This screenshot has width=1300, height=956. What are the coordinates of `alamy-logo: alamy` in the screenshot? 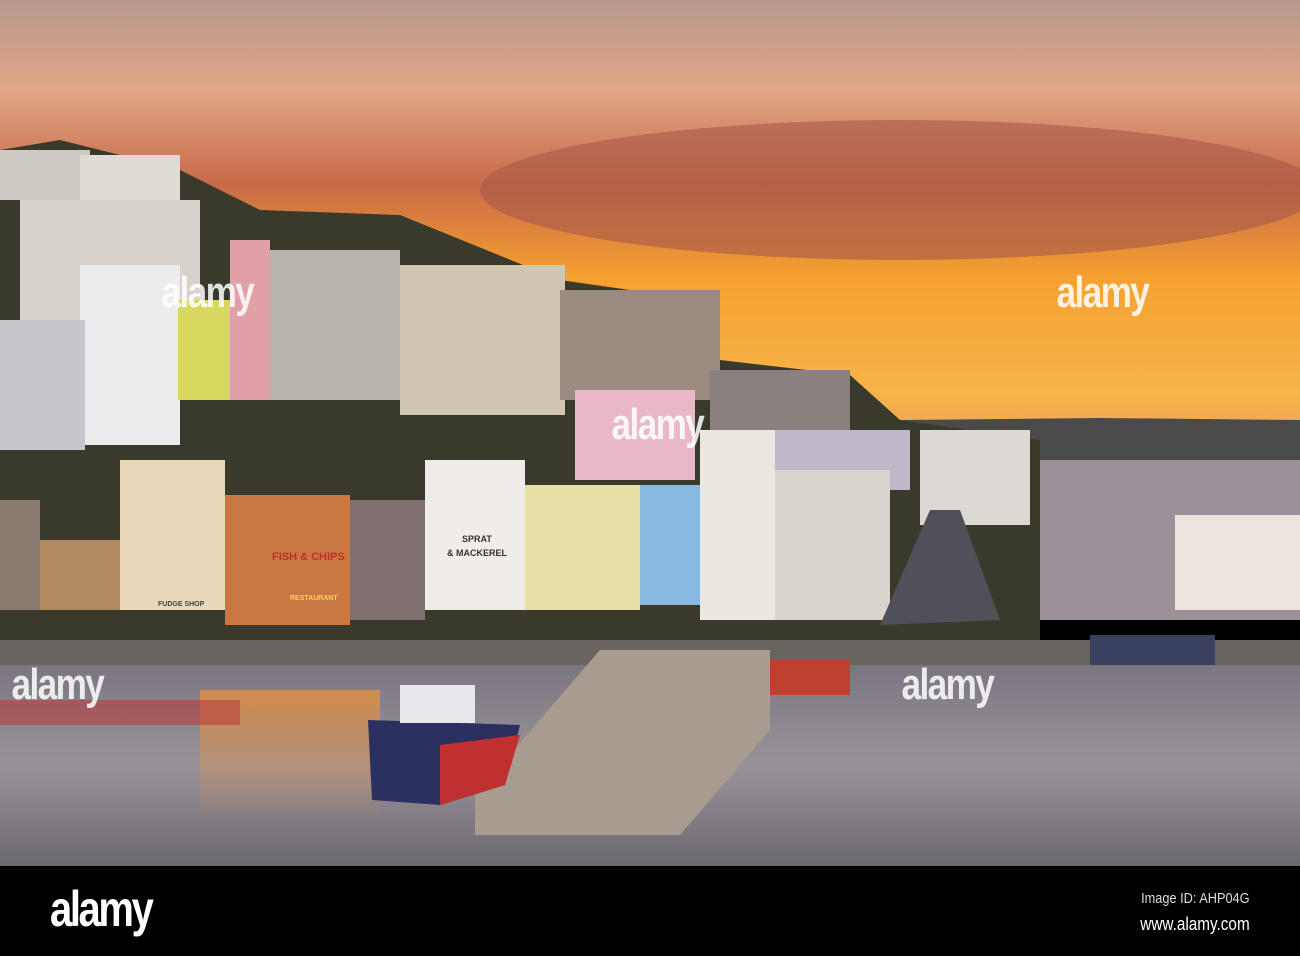 It's located at (102, 909).